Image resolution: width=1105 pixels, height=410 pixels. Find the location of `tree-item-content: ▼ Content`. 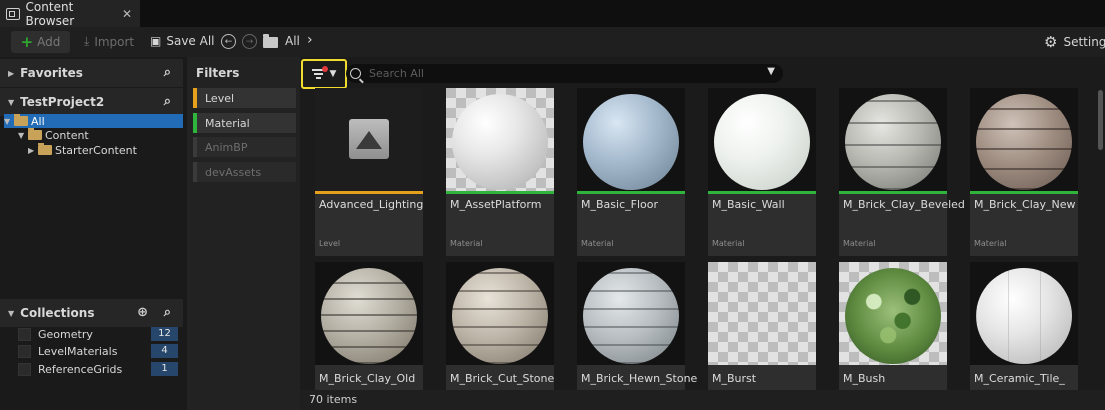

tree-item-content: ▼ Content is located at coordinates (100, 135).